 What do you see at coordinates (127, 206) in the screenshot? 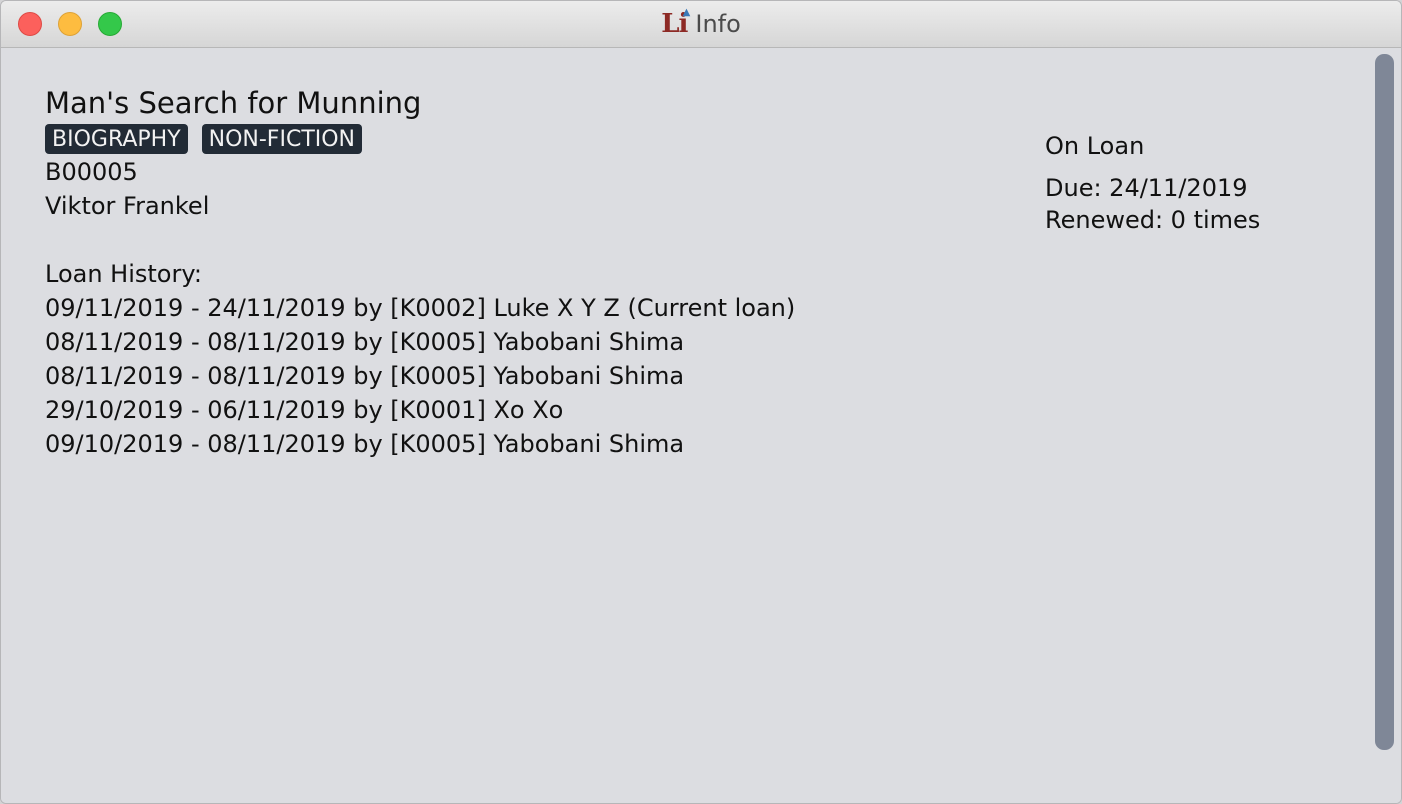
I see `book-author: Viktor Frankel` at bounding box center [127, 206].